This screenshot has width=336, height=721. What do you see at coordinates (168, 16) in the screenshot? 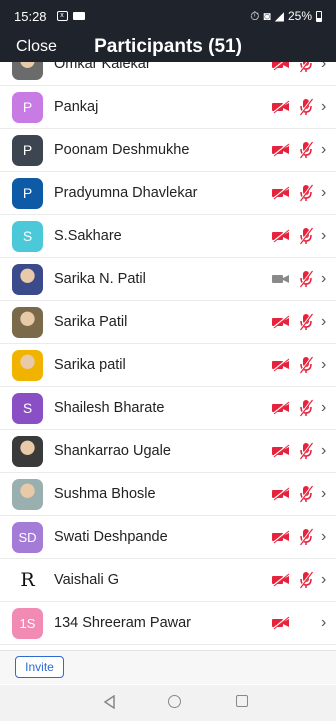
I see `status-bar: 15:28 x ⏱ ◙ ◢ 25%` at bounding box center [168, 16].